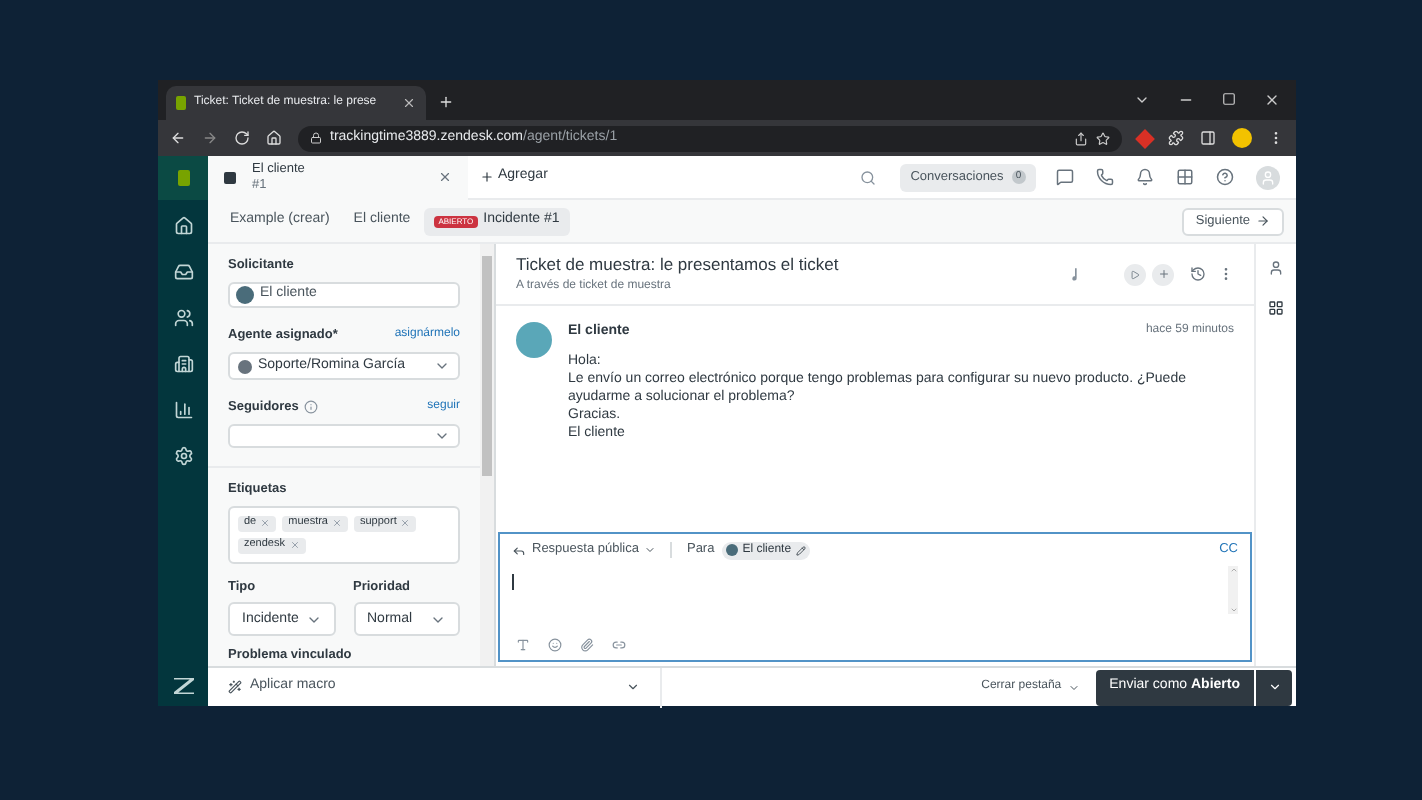 This screenshot has width=1422, height=800. What do you see at coordinates (1276, 308) in the screenshot?
I see `apps-icon` at bounding box center [1276, 308].